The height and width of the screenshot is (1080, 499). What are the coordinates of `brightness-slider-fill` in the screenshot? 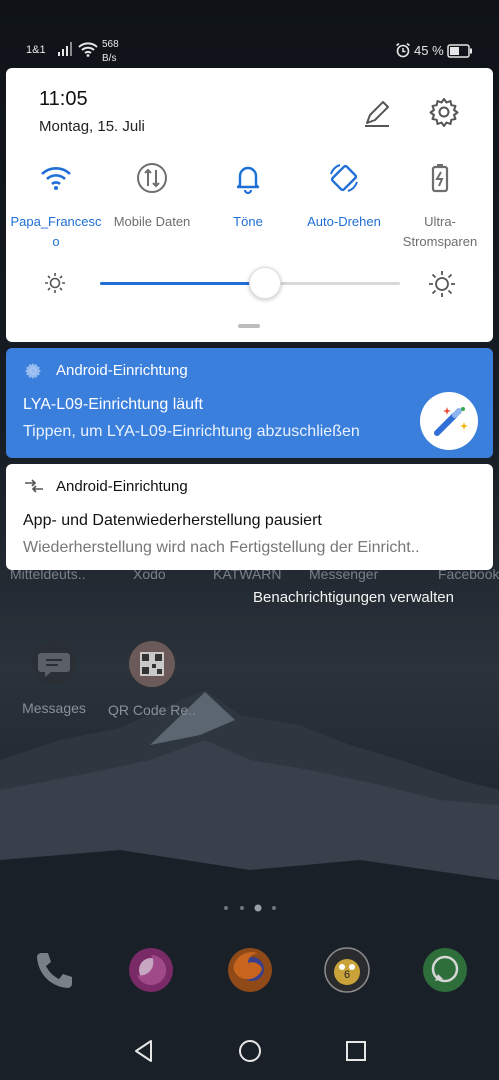 It's located at (182, 283).